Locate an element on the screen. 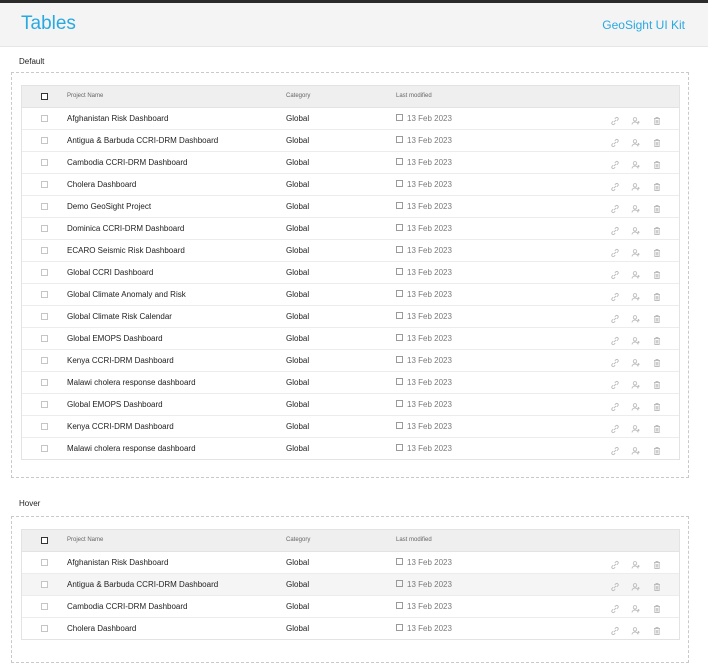 Image resolution: width=708 pixels, height=669 pixels. column-last-modified: Last modified is located at coordinates (414, 96).